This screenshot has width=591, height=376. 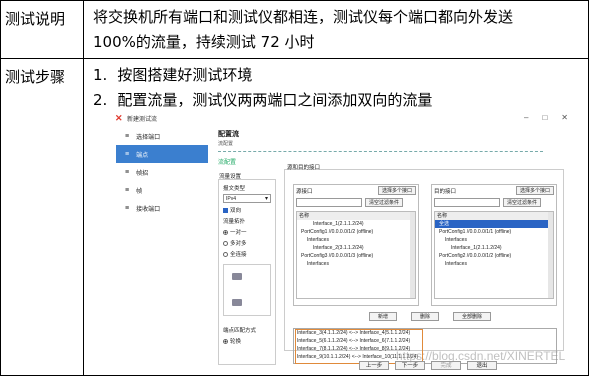 I want to click on dest-port-header: 目的接口 选择多个接口, so click(x=494, y=190).